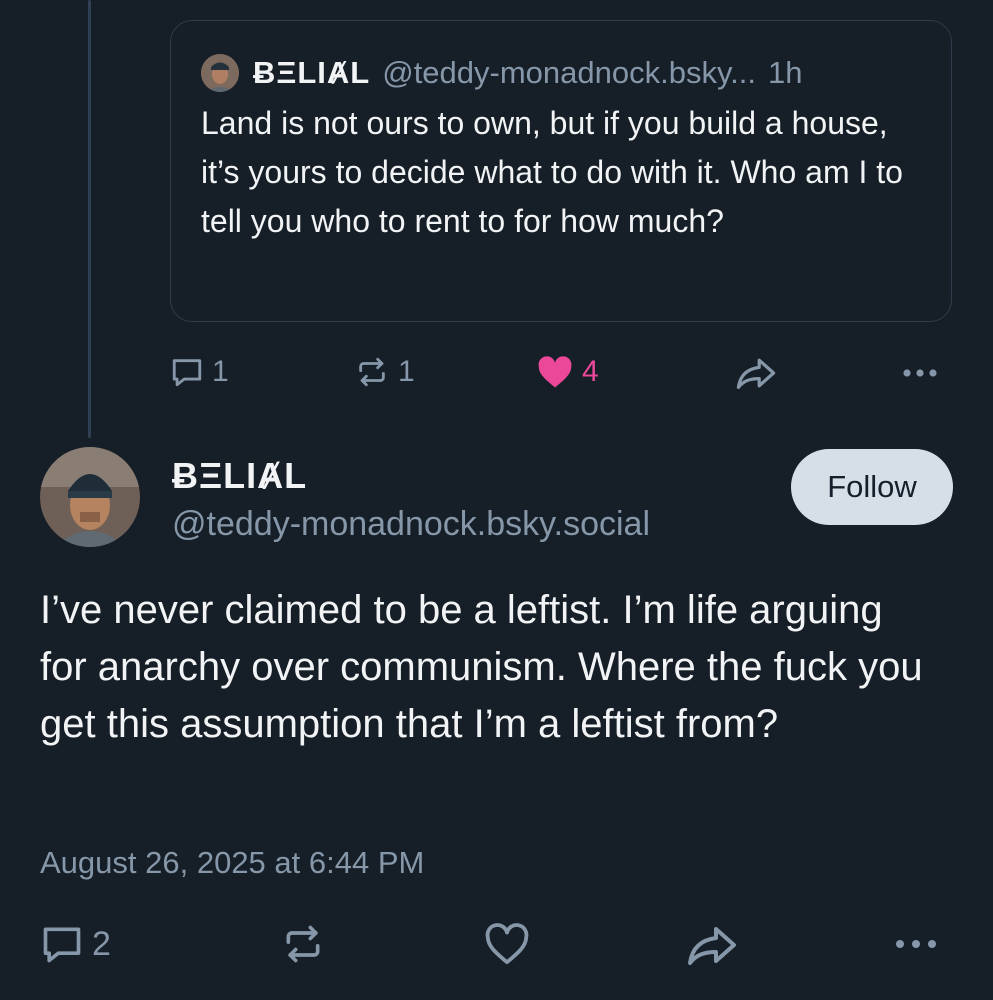 The width and height of the screenshot is (993, 1000). Describe the element at coordinates (220, 371) in the screenshot. I see `quoted-reply-count: 1` at that location.